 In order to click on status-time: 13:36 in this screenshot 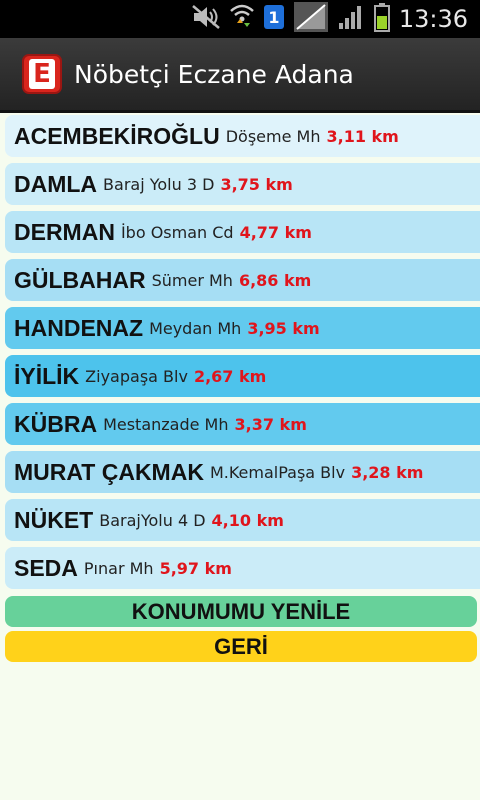, I will do `click(433, 19)`.